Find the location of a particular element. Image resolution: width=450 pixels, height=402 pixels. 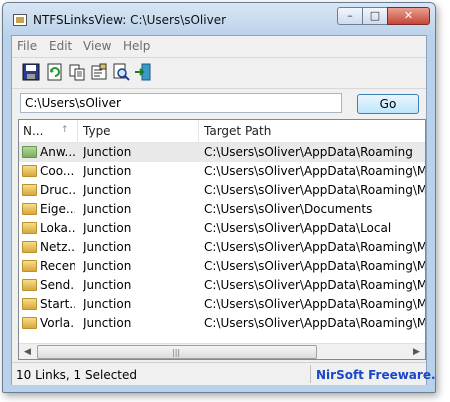

properties-icon is located at coordinates (99, 72).